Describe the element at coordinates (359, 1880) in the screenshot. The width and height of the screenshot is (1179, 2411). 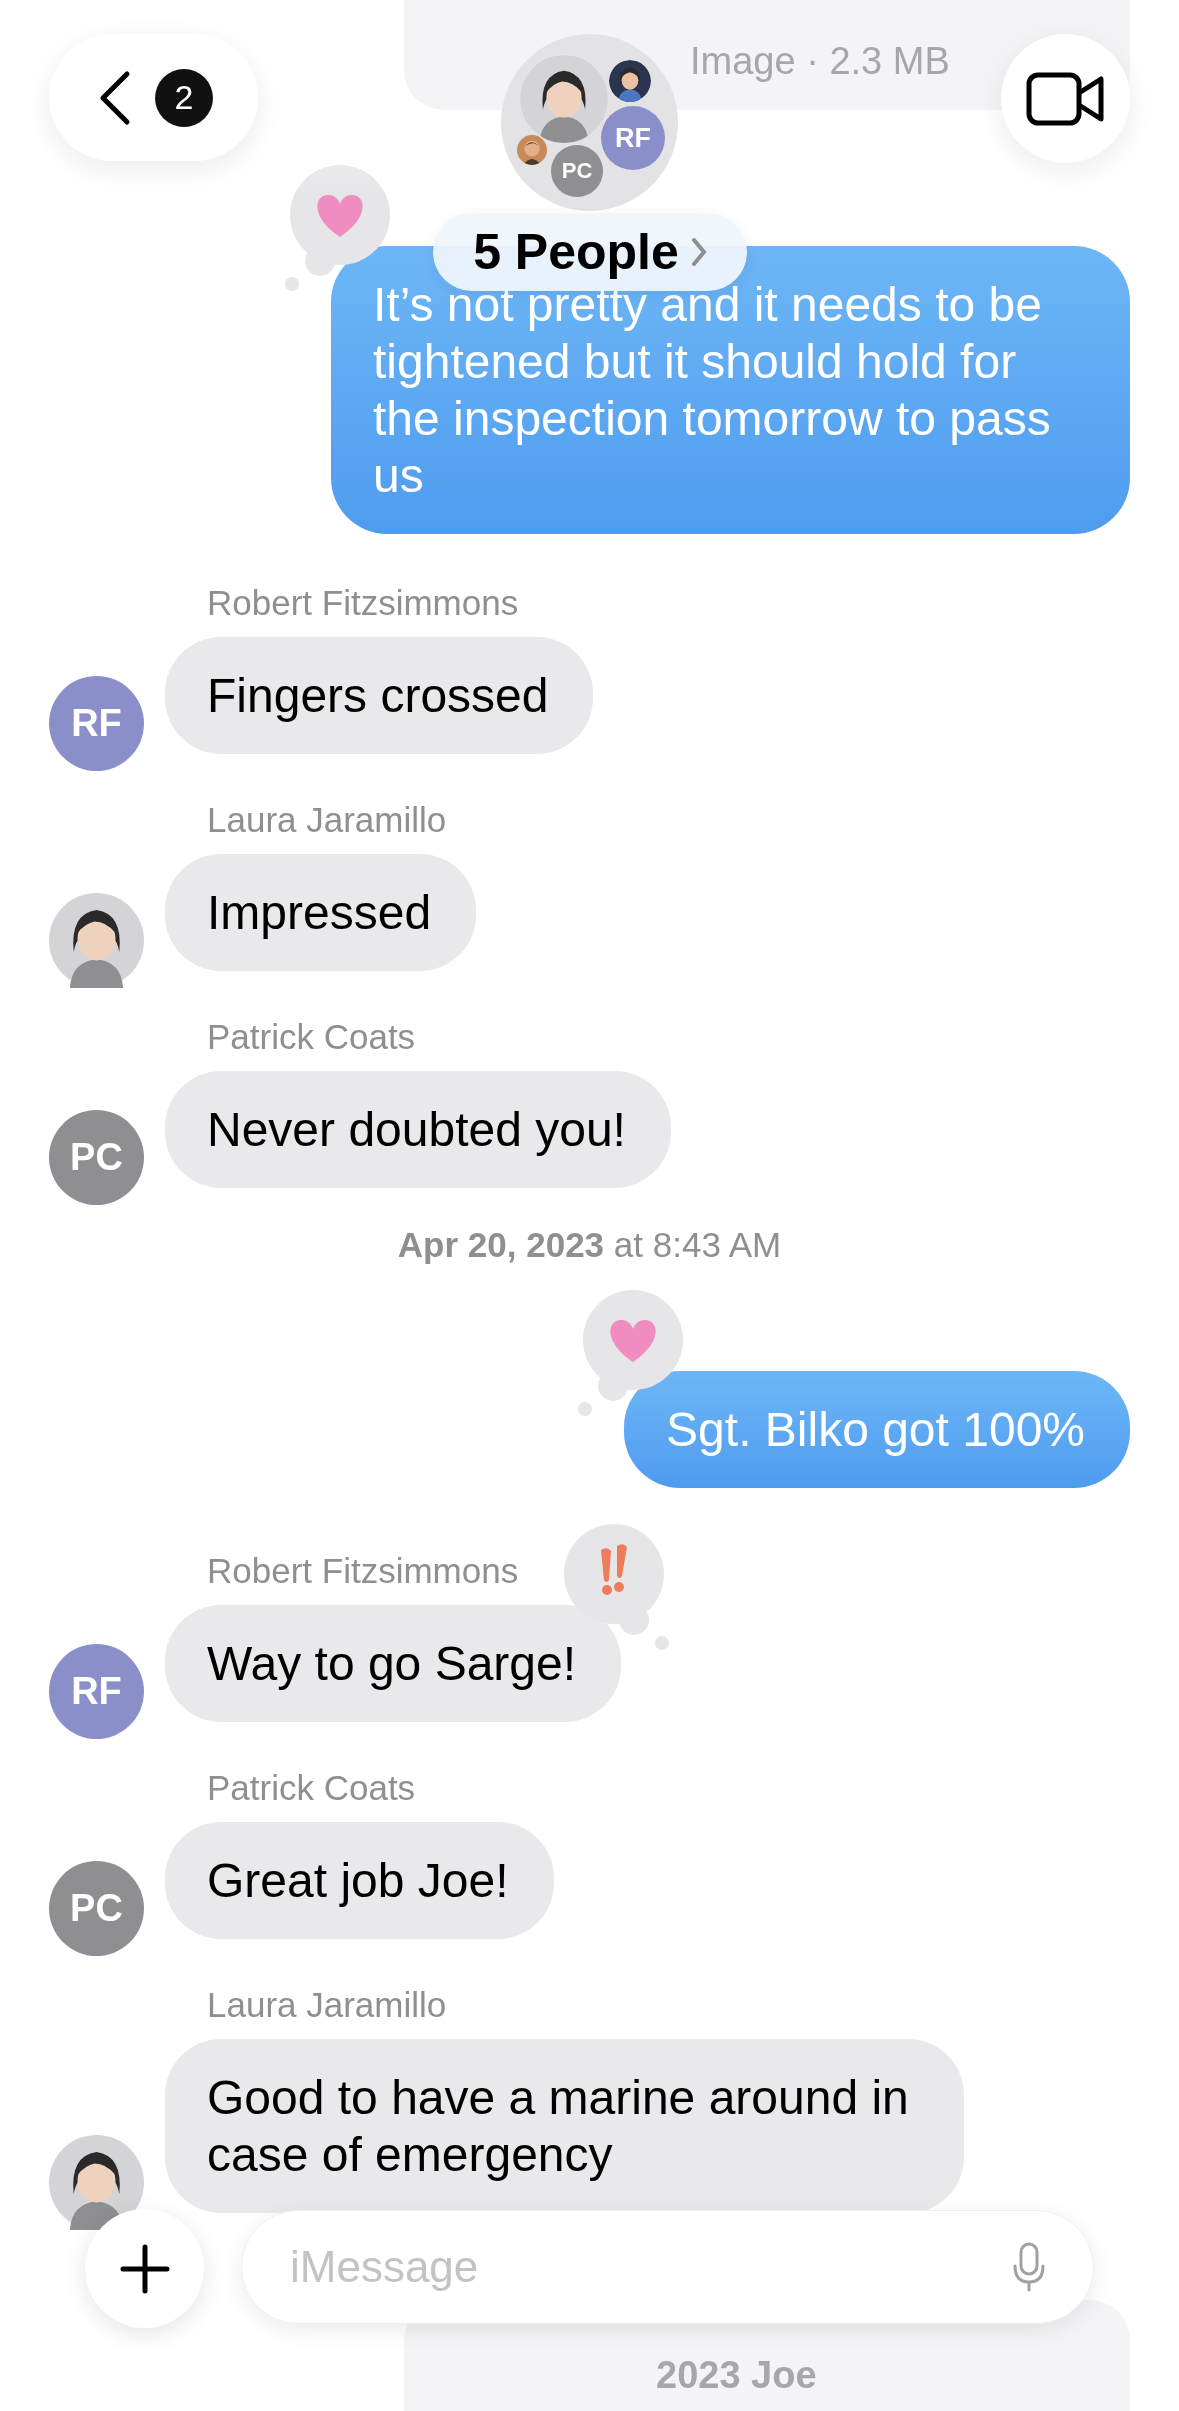
I see `message-bubble: Great job Joe!` at that location.